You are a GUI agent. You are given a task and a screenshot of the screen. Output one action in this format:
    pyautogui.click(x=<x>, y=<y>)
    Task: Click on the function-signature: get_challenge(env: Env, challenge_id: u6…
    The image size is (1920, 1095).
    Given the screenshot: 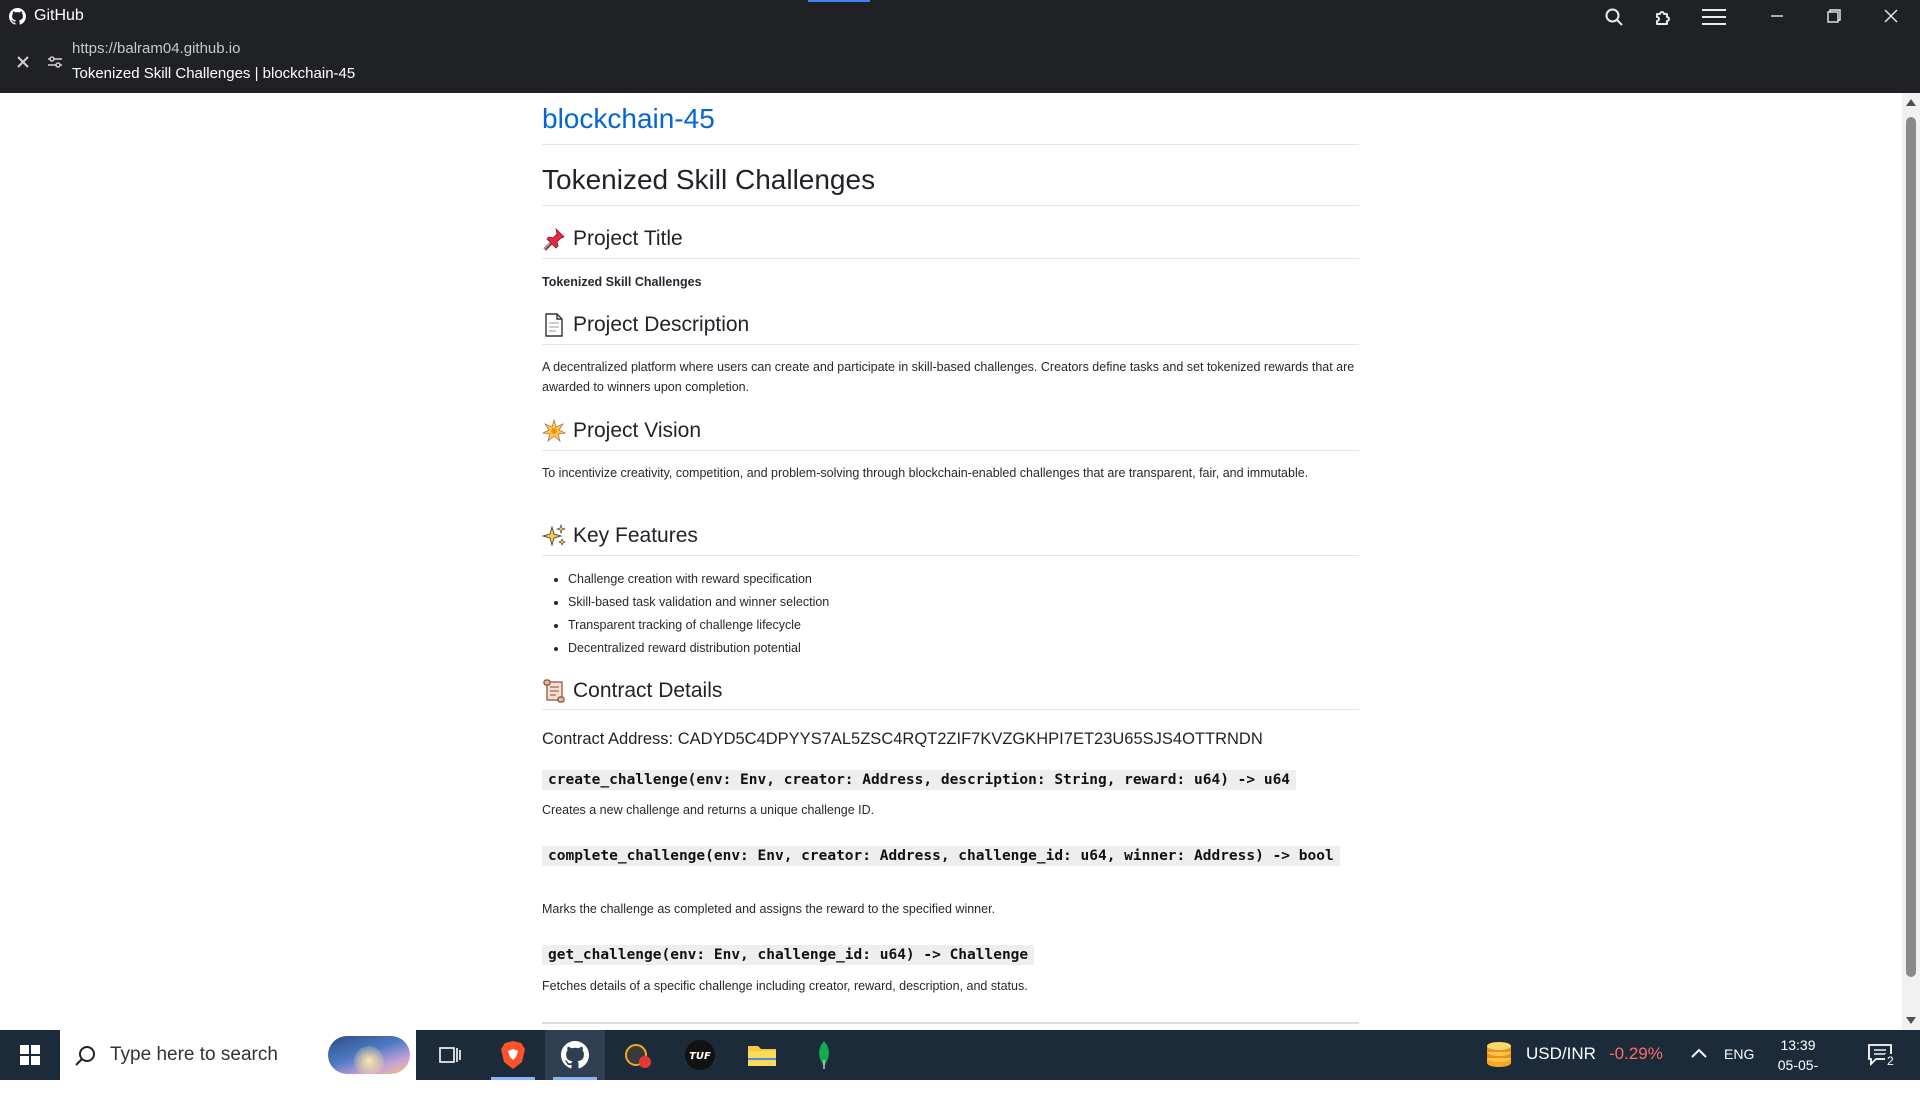 What is the action you would take?
    pyautogui.click(x=950, y=955)
    